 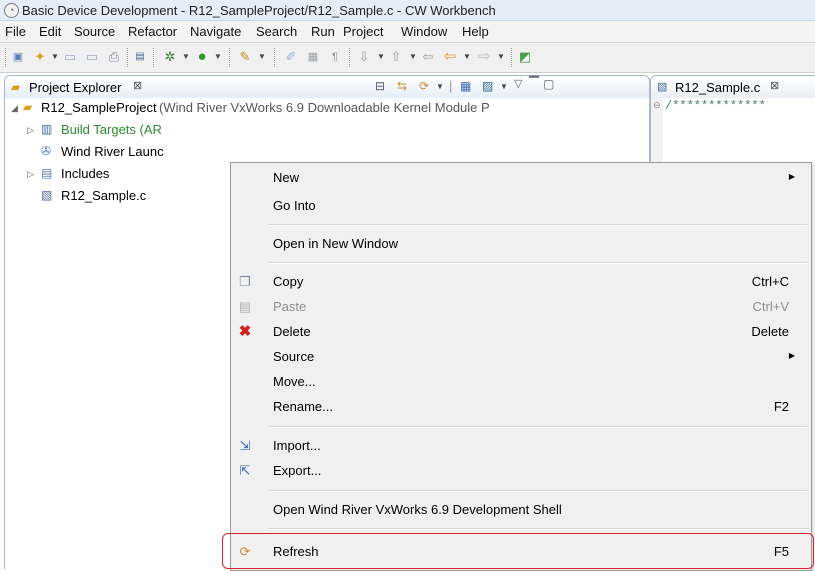 I want to click on menu-item-label: Delete, so click(x=292, y=331).